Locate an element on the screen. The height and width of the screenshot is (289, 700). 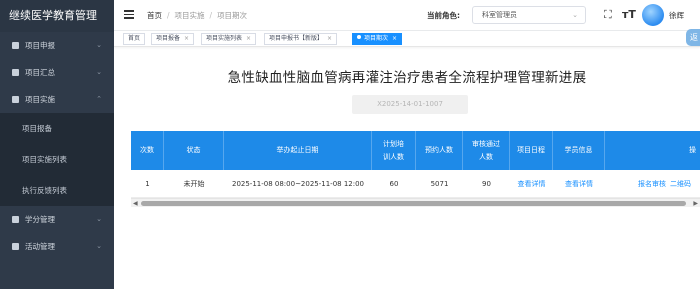
col-header-booked: 预约人数 is located at coordinates (439, 150).